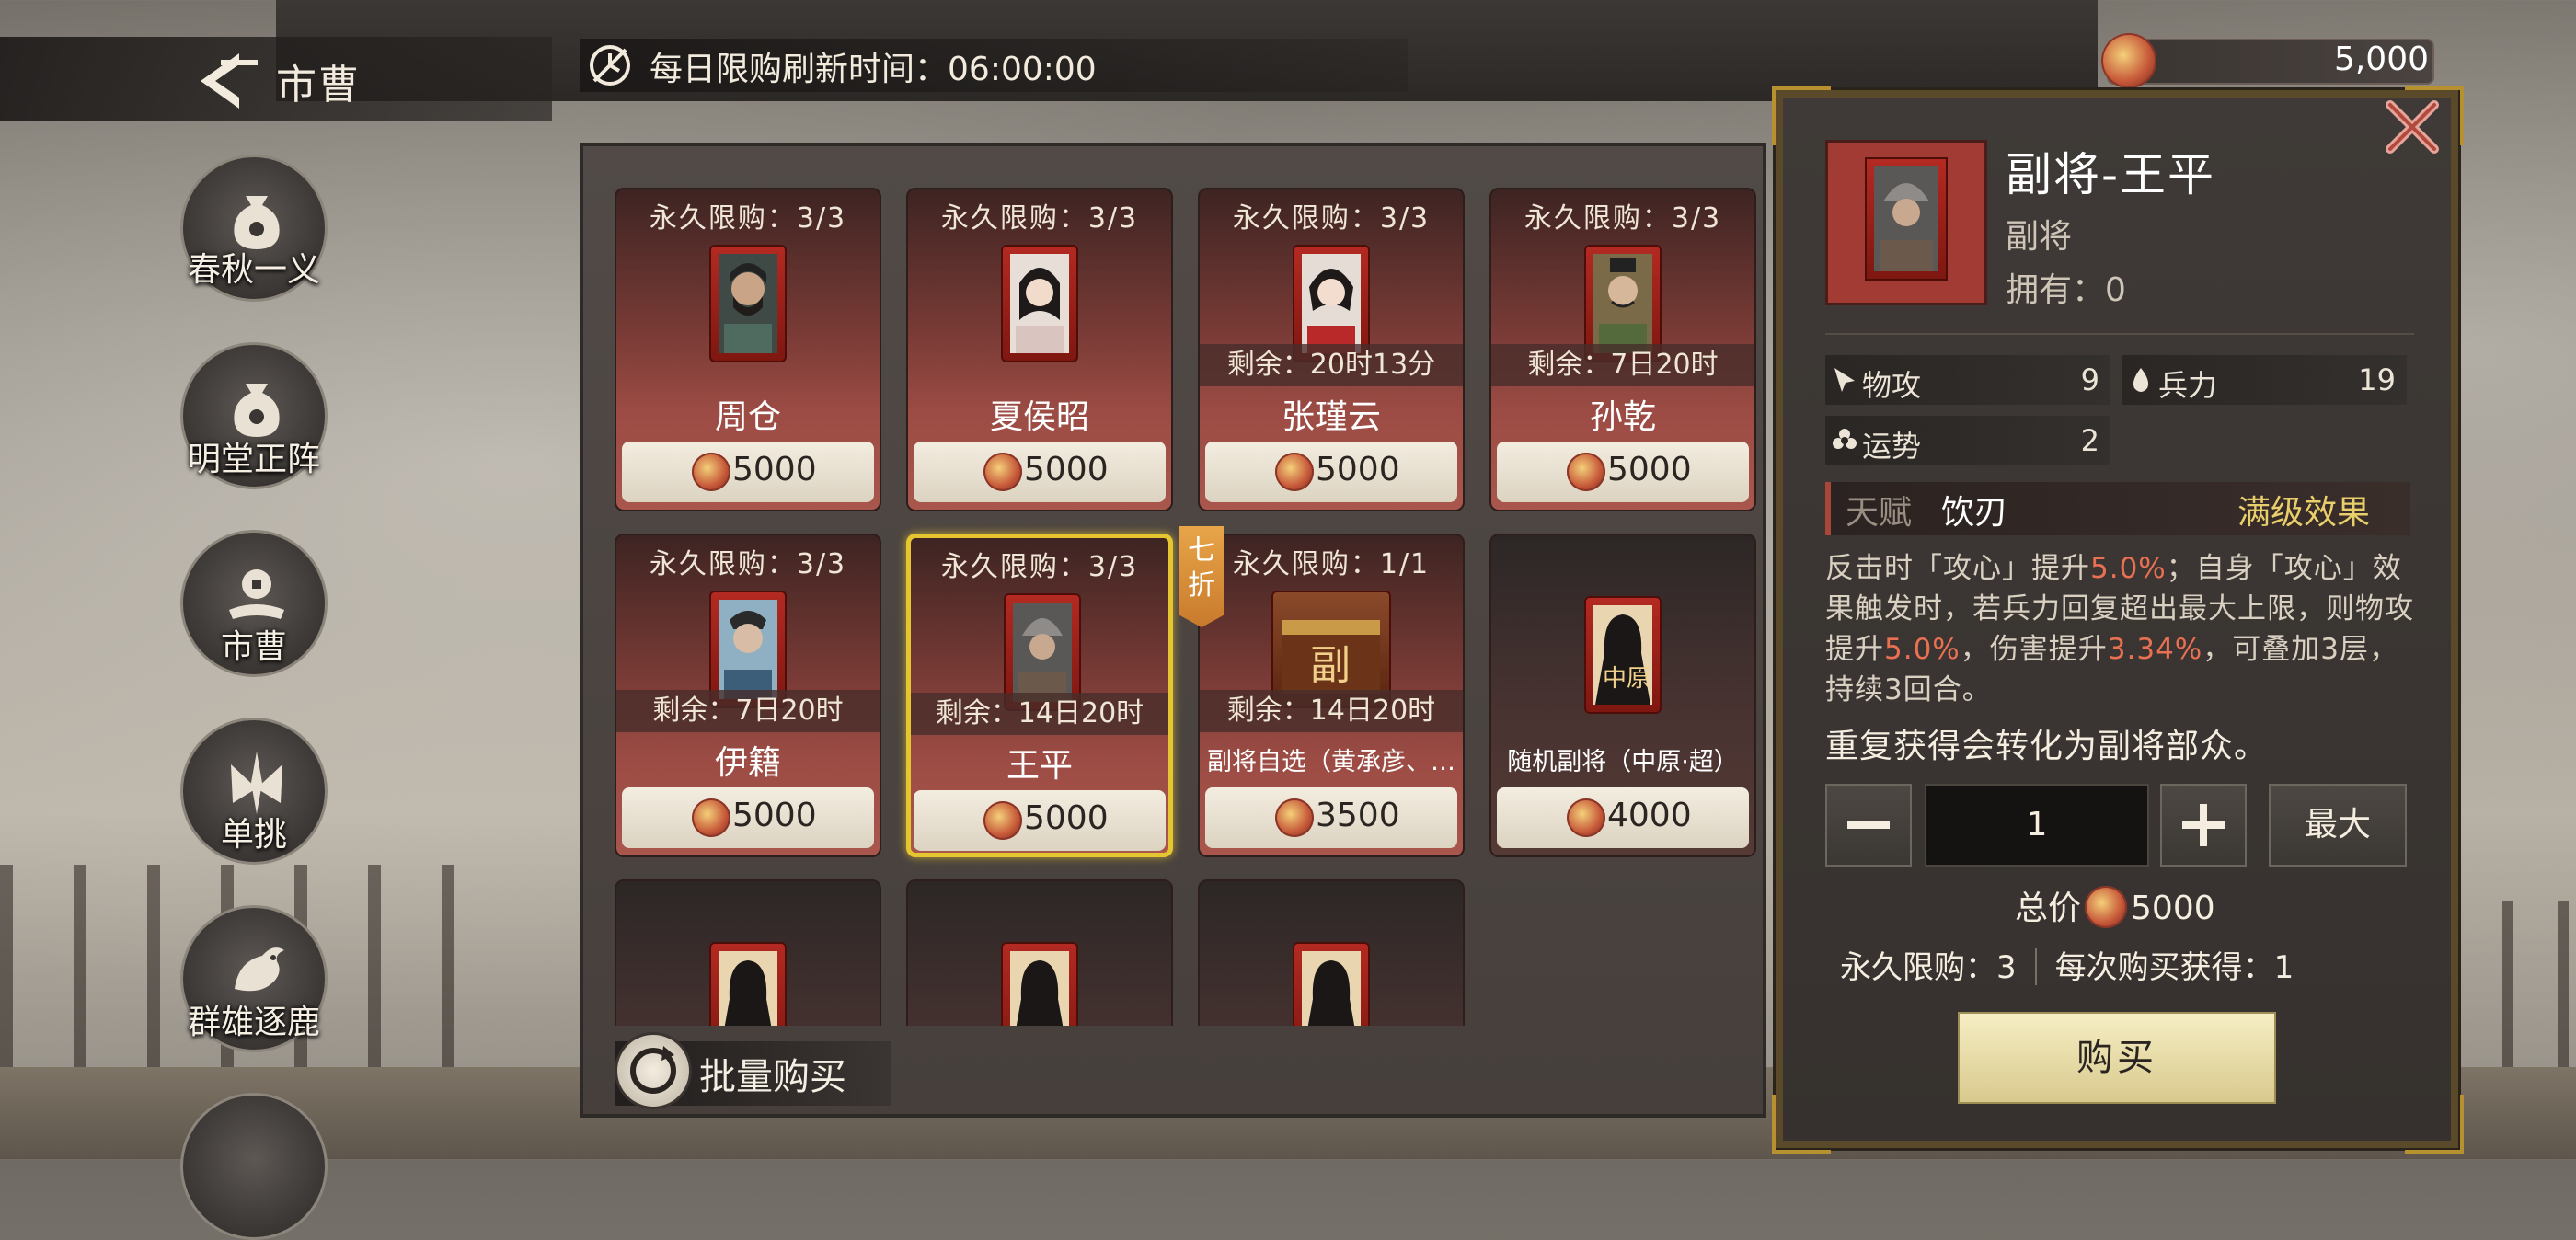 This screenshot has width=2576, height=1240. Describe the element at coordinates (1358, 816) in the screenshot. I see `card-price: 3500` at that location.